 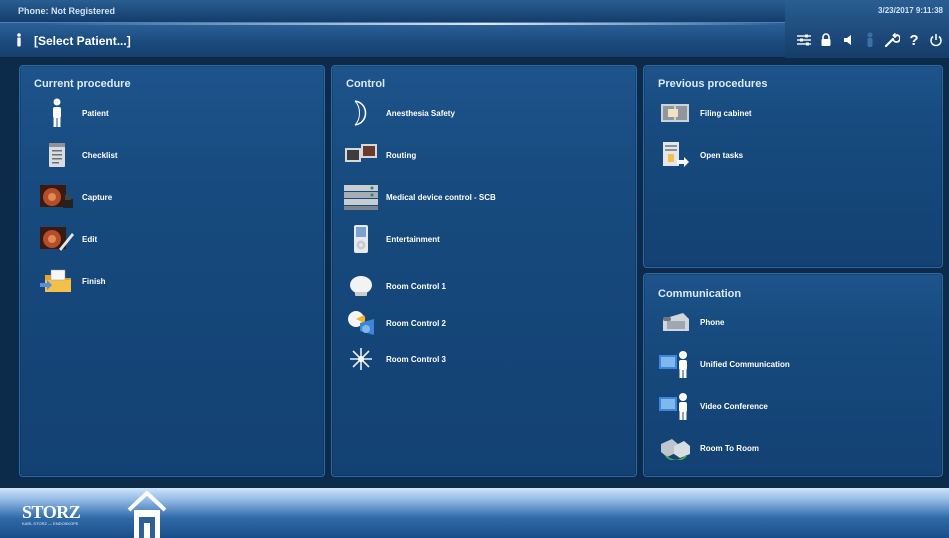 What do you see at coordinates (936, 40) in the screenshot?
I see `power-icon` at bounding box center [936, 40].